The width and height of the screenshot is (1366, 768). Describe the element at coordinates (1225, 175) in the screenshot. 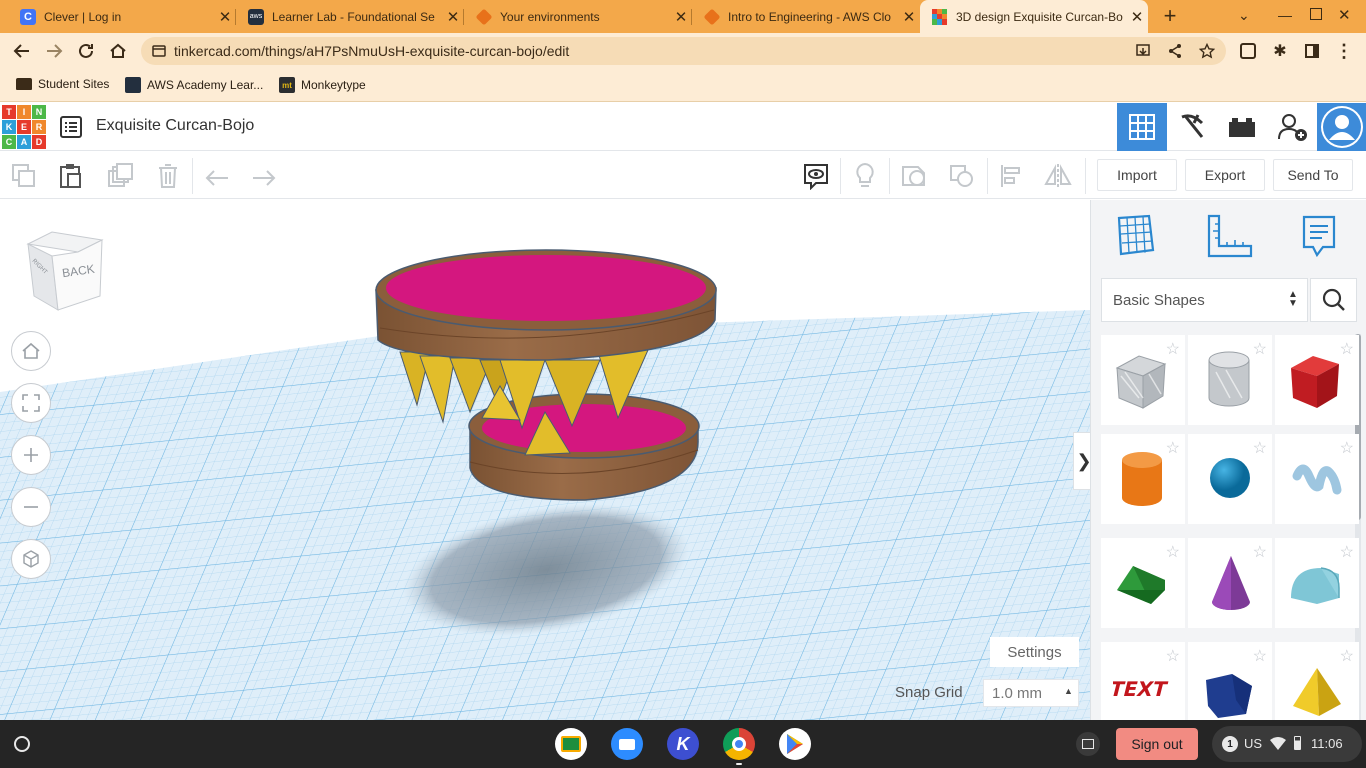

I see `export-button: Export` at that location.